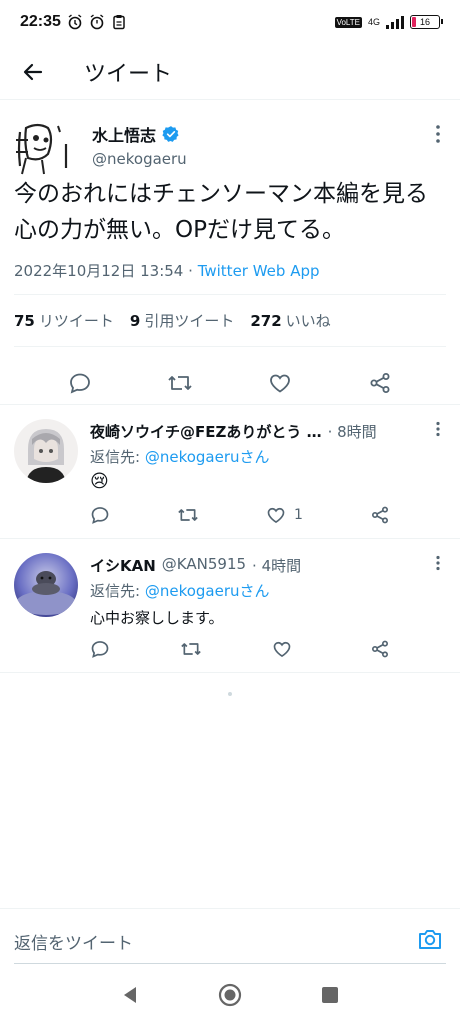 The height and width of the screenshot is (1024, 460). I want to click on retweets-stat: 75 リツイート, so click(64, 320).